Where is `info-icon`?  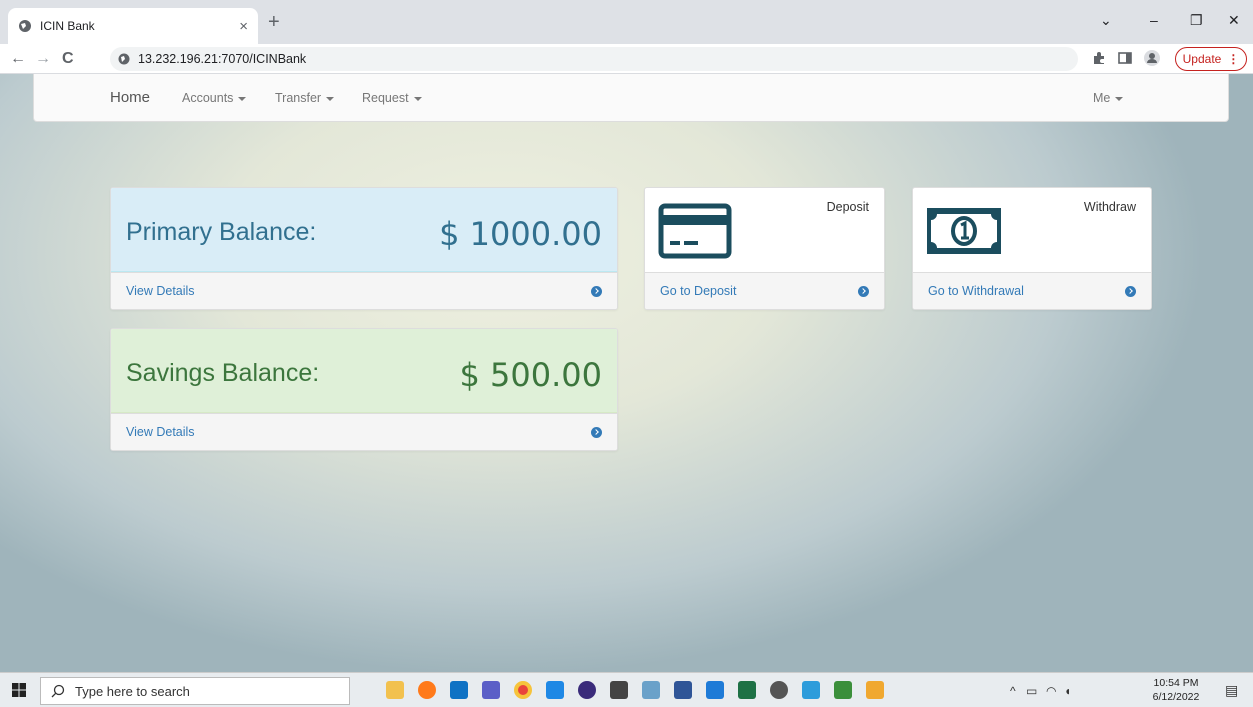 info-icon is located at coordinates (124, 59).